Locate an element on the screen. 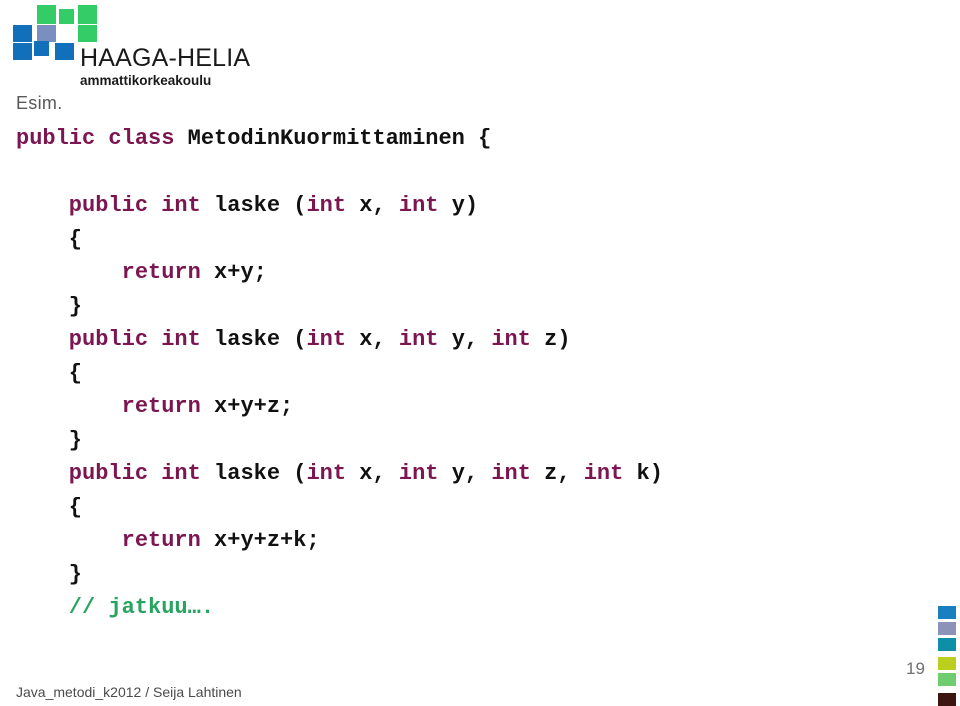  code-token: x+y+z; is located at coordinates (254, 406).